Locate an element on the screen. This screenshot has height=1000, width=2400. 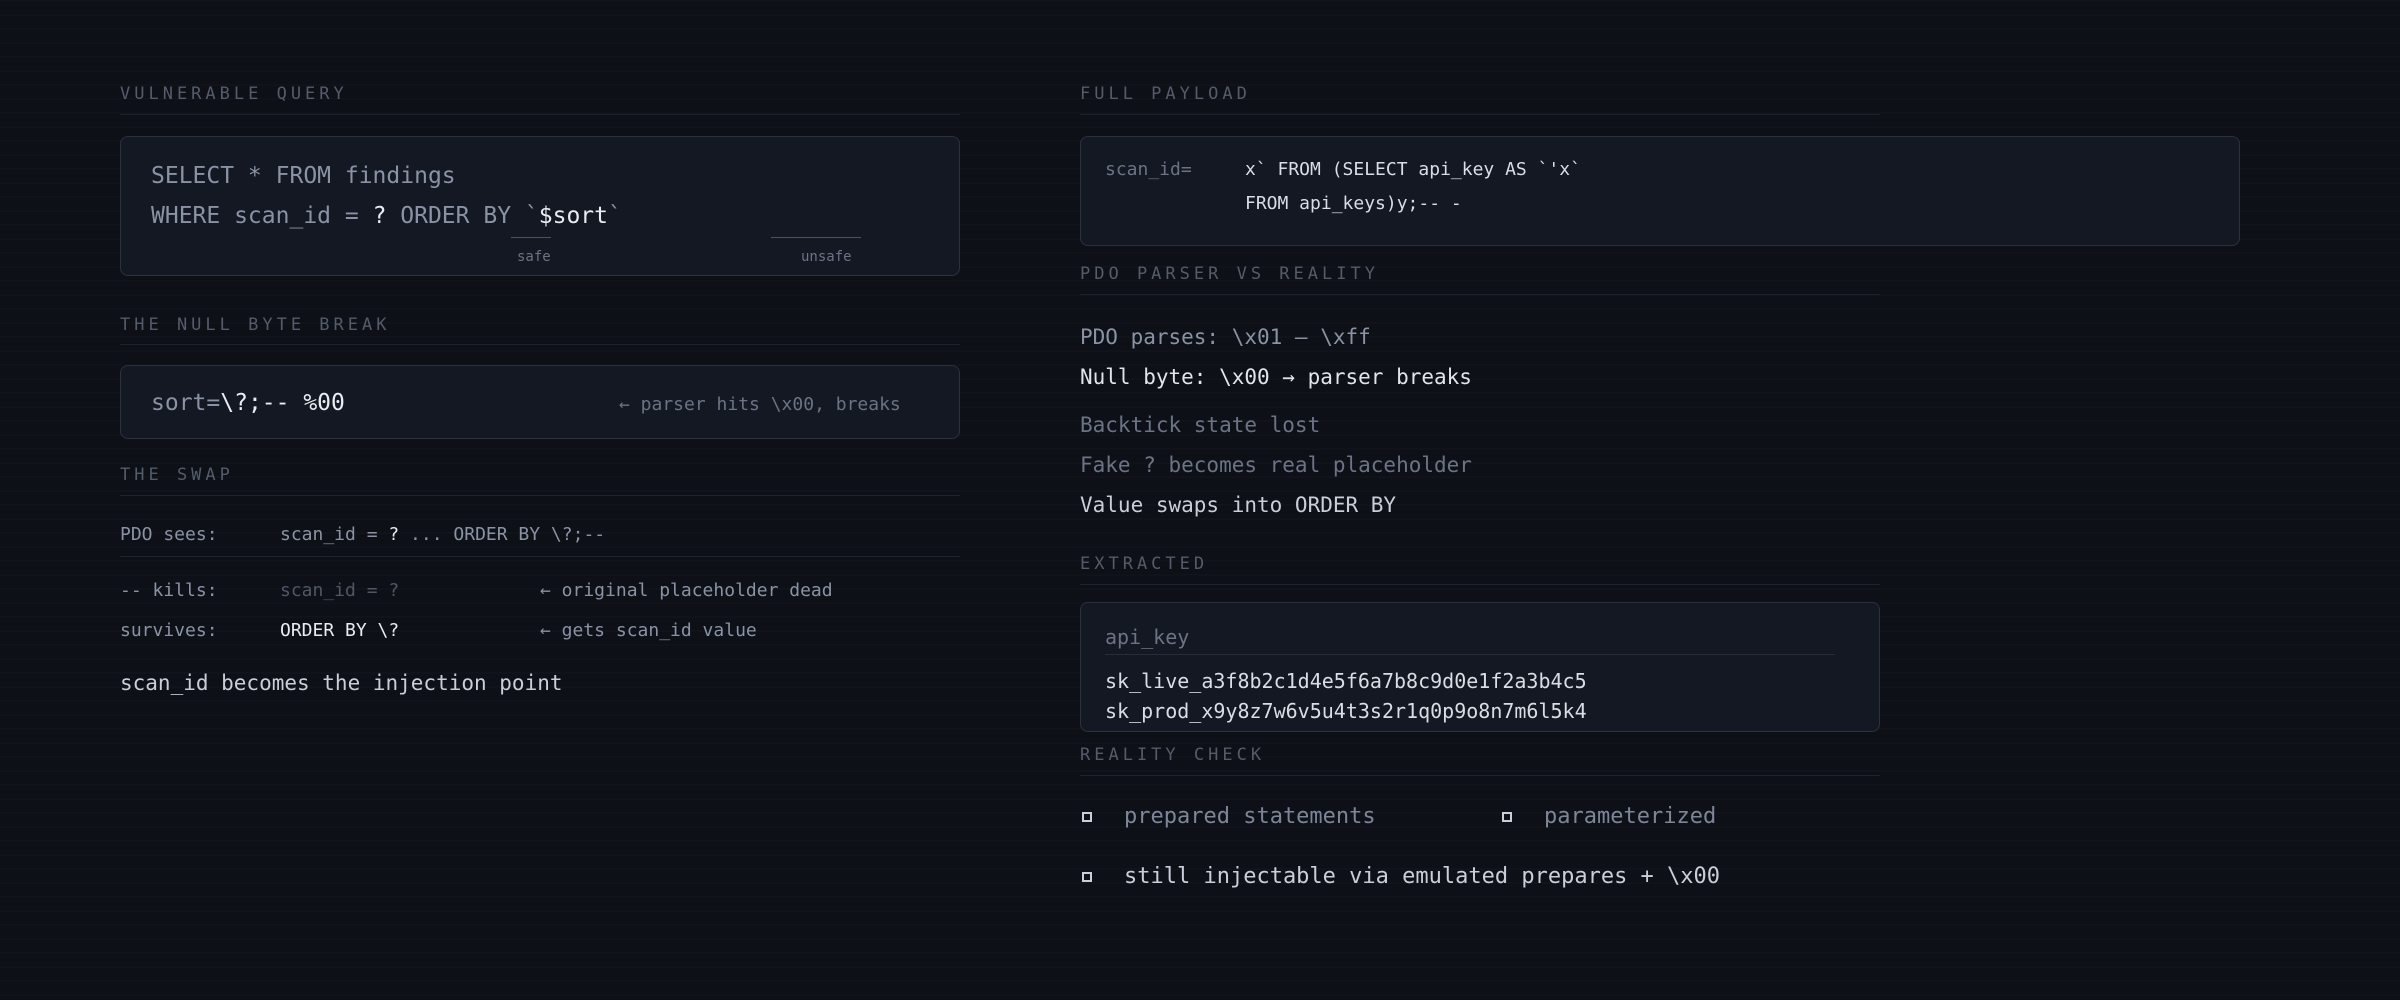
kills-label: -- kills: is located at coordinates (169, 590).